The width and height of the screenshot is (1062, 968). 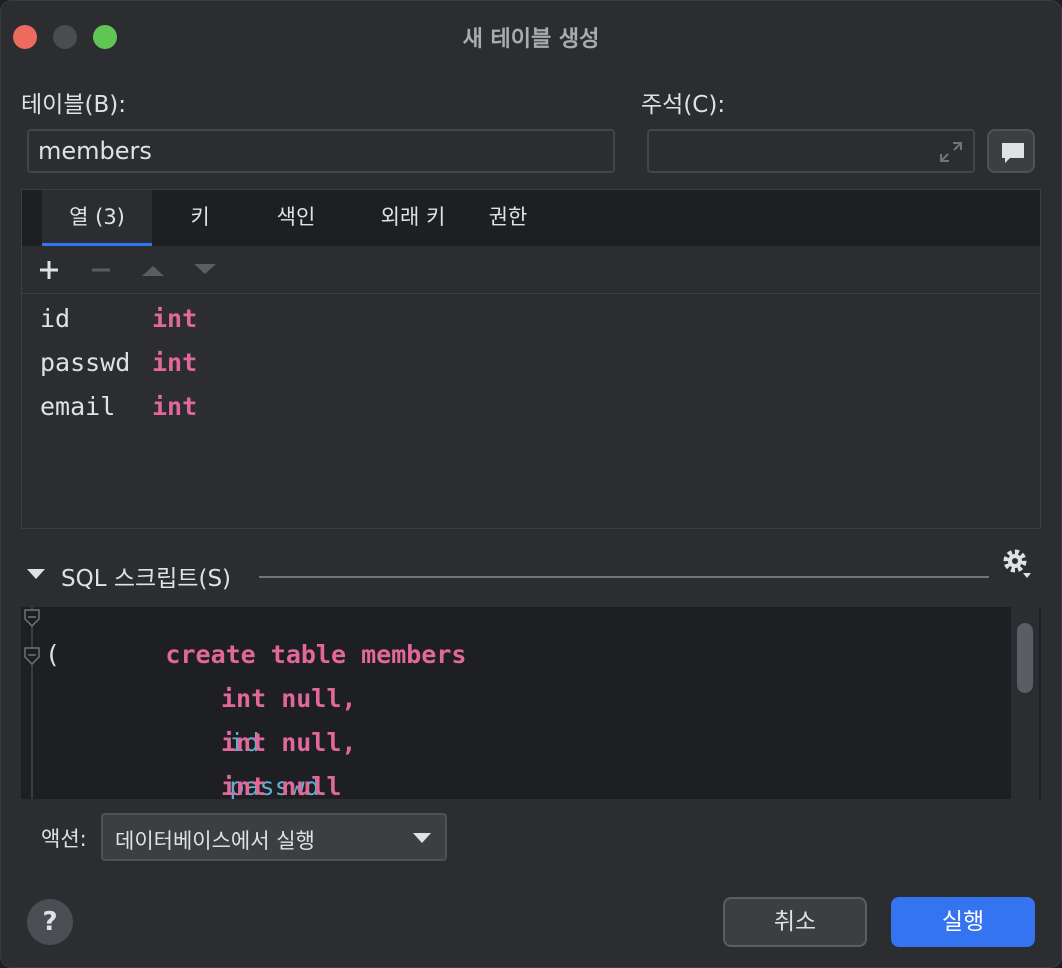 What do you see at coordinates (215, 841) in the screenshot?
I see `action-select-value: 데이터베이스에서 실행` at bounding box center [215, 841].